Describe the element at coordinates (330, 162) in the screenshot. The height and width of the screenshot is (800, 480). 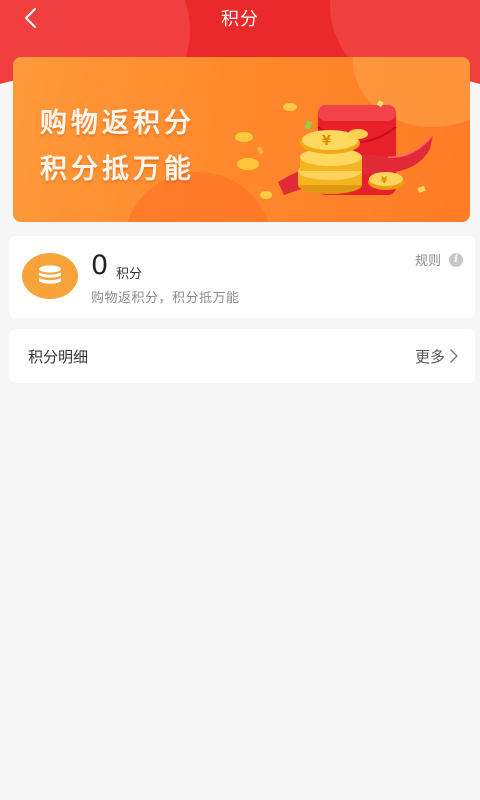
I see `coin-stack-icon: ¥` at that location.